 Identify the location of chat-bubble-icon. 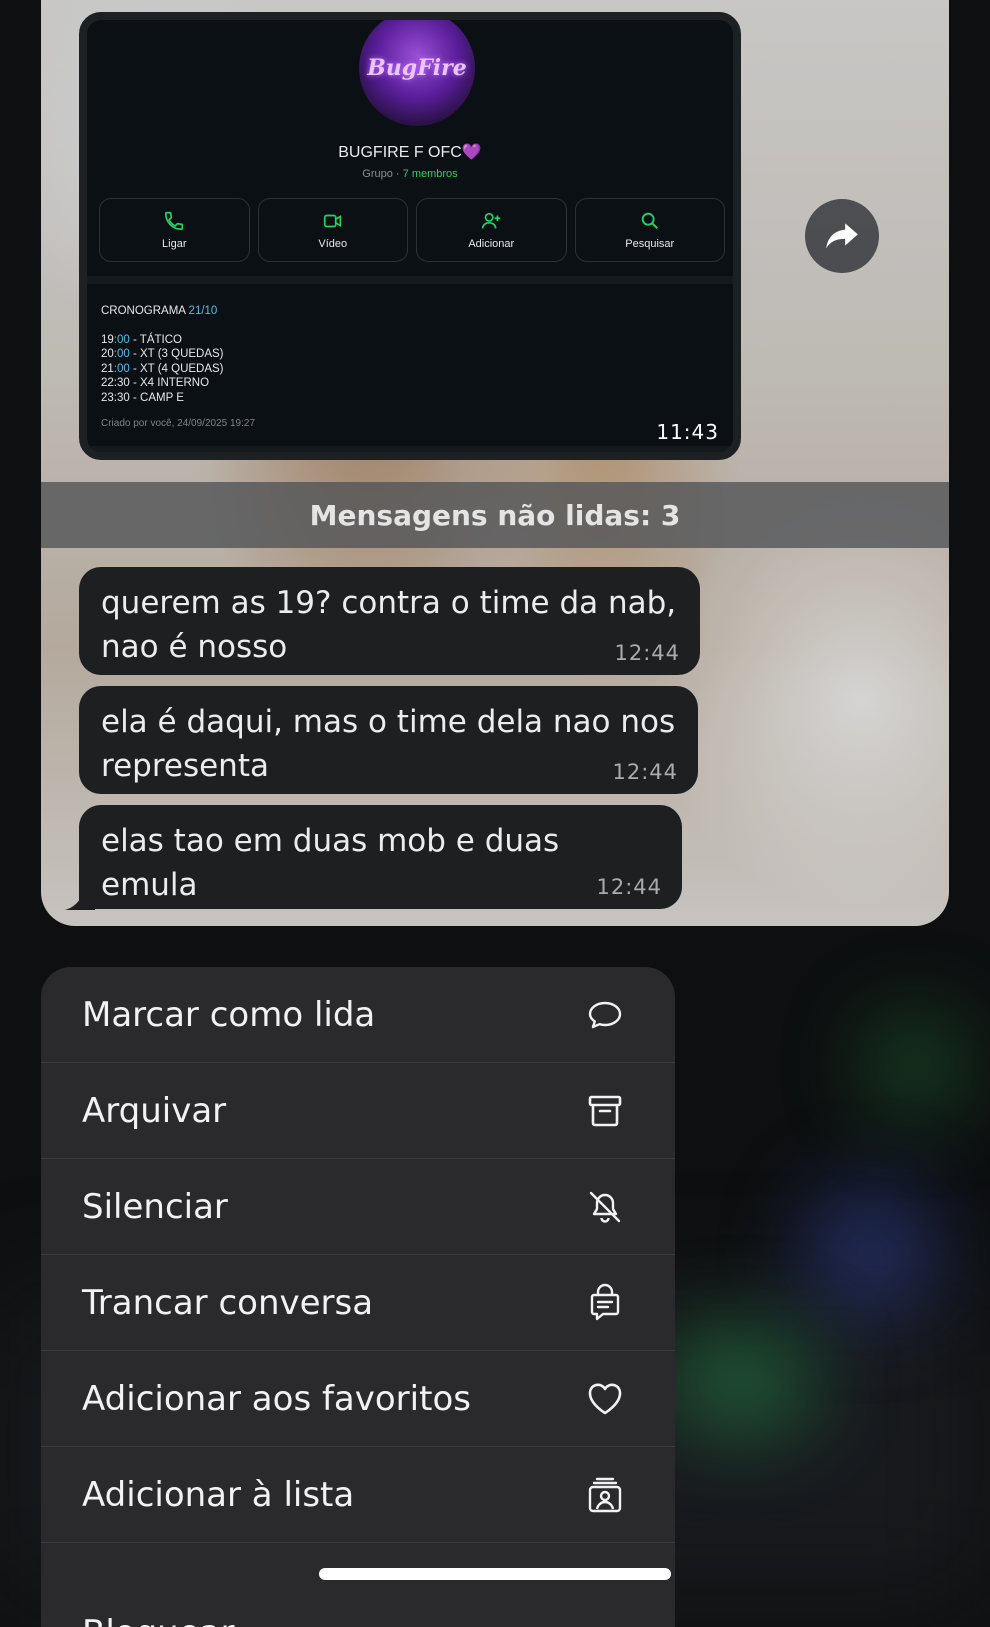
(605, 1015).